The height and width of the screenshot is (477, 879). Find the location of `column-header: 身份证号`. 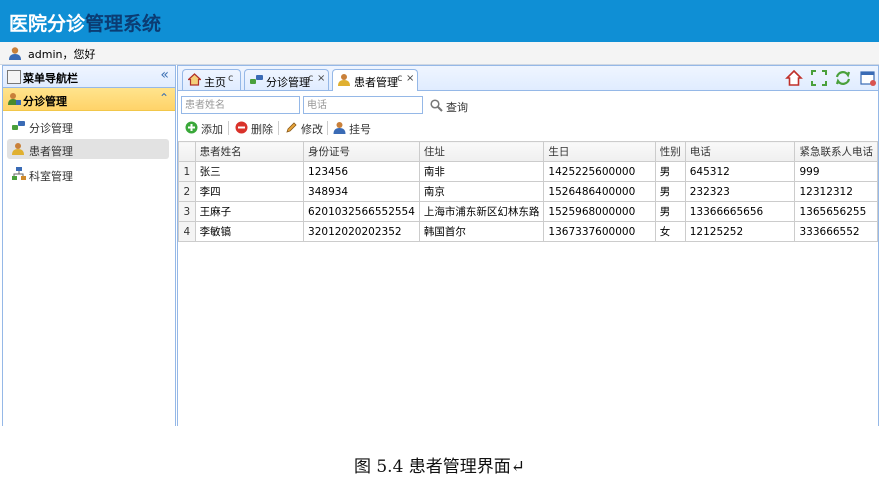

column-header: 身份证号 is located at coordinates (361, 151).